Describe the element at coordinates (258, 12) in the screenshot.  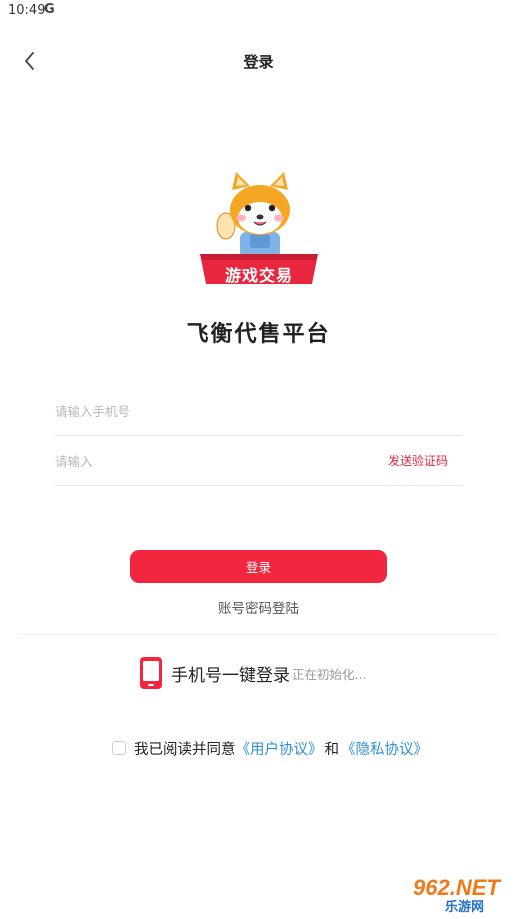
I see `status-bar: 10:49 G` at that location.